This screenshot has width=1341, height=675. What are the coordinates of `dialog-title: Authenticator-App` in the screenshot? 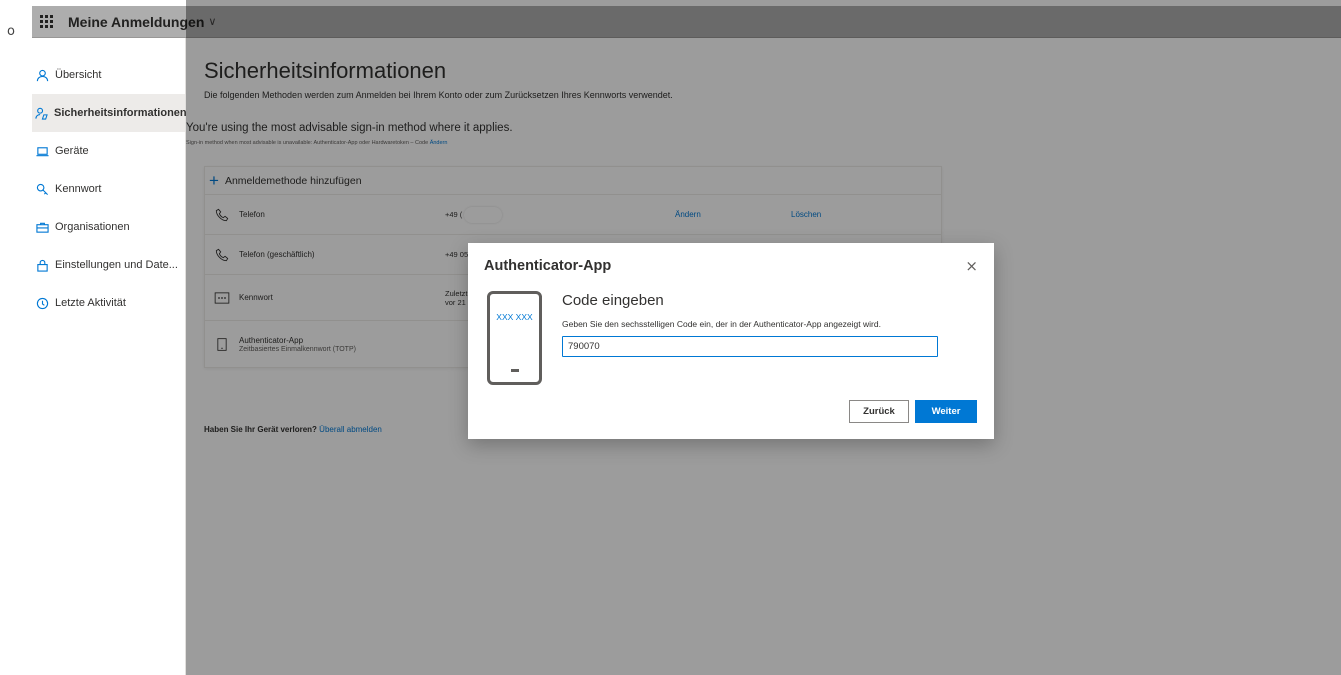 It's located at (548, 266).